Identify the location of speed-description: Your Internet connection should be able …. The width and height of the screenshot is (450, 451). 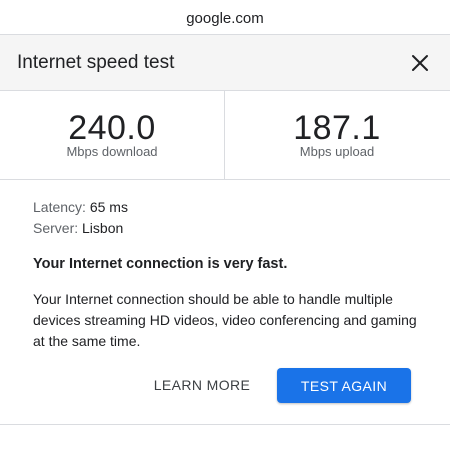
(225, 320).